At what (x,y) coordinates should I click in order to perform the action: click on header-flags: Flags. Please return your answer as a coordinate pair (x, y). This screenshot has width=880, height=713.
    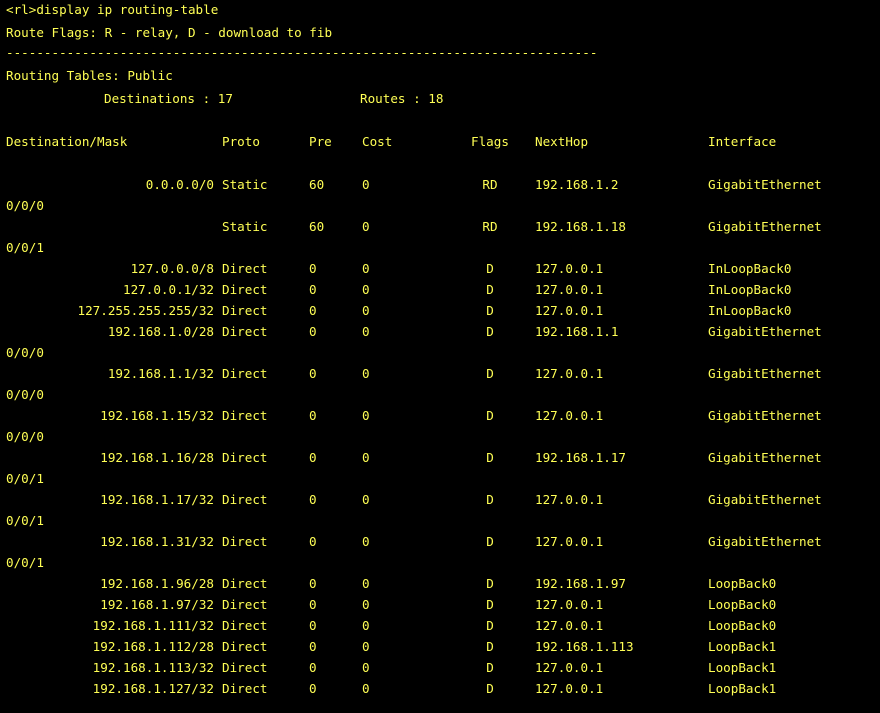
    Looking at the image, I should click on (490, 141).